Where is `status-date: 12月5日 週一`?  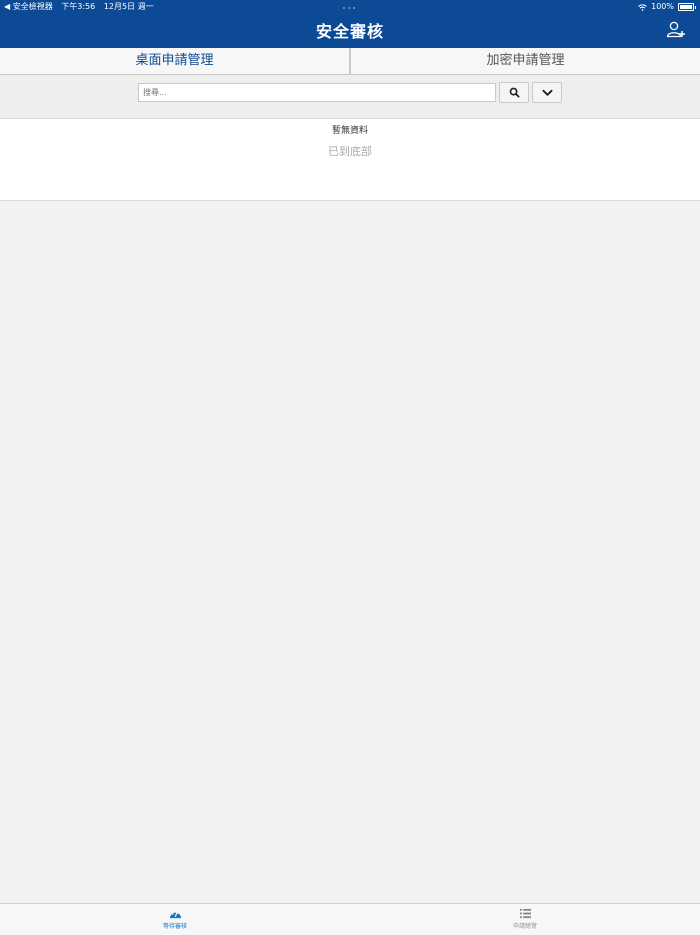 status-date: 12月5日 週一 is located at coordinates (128, 6).